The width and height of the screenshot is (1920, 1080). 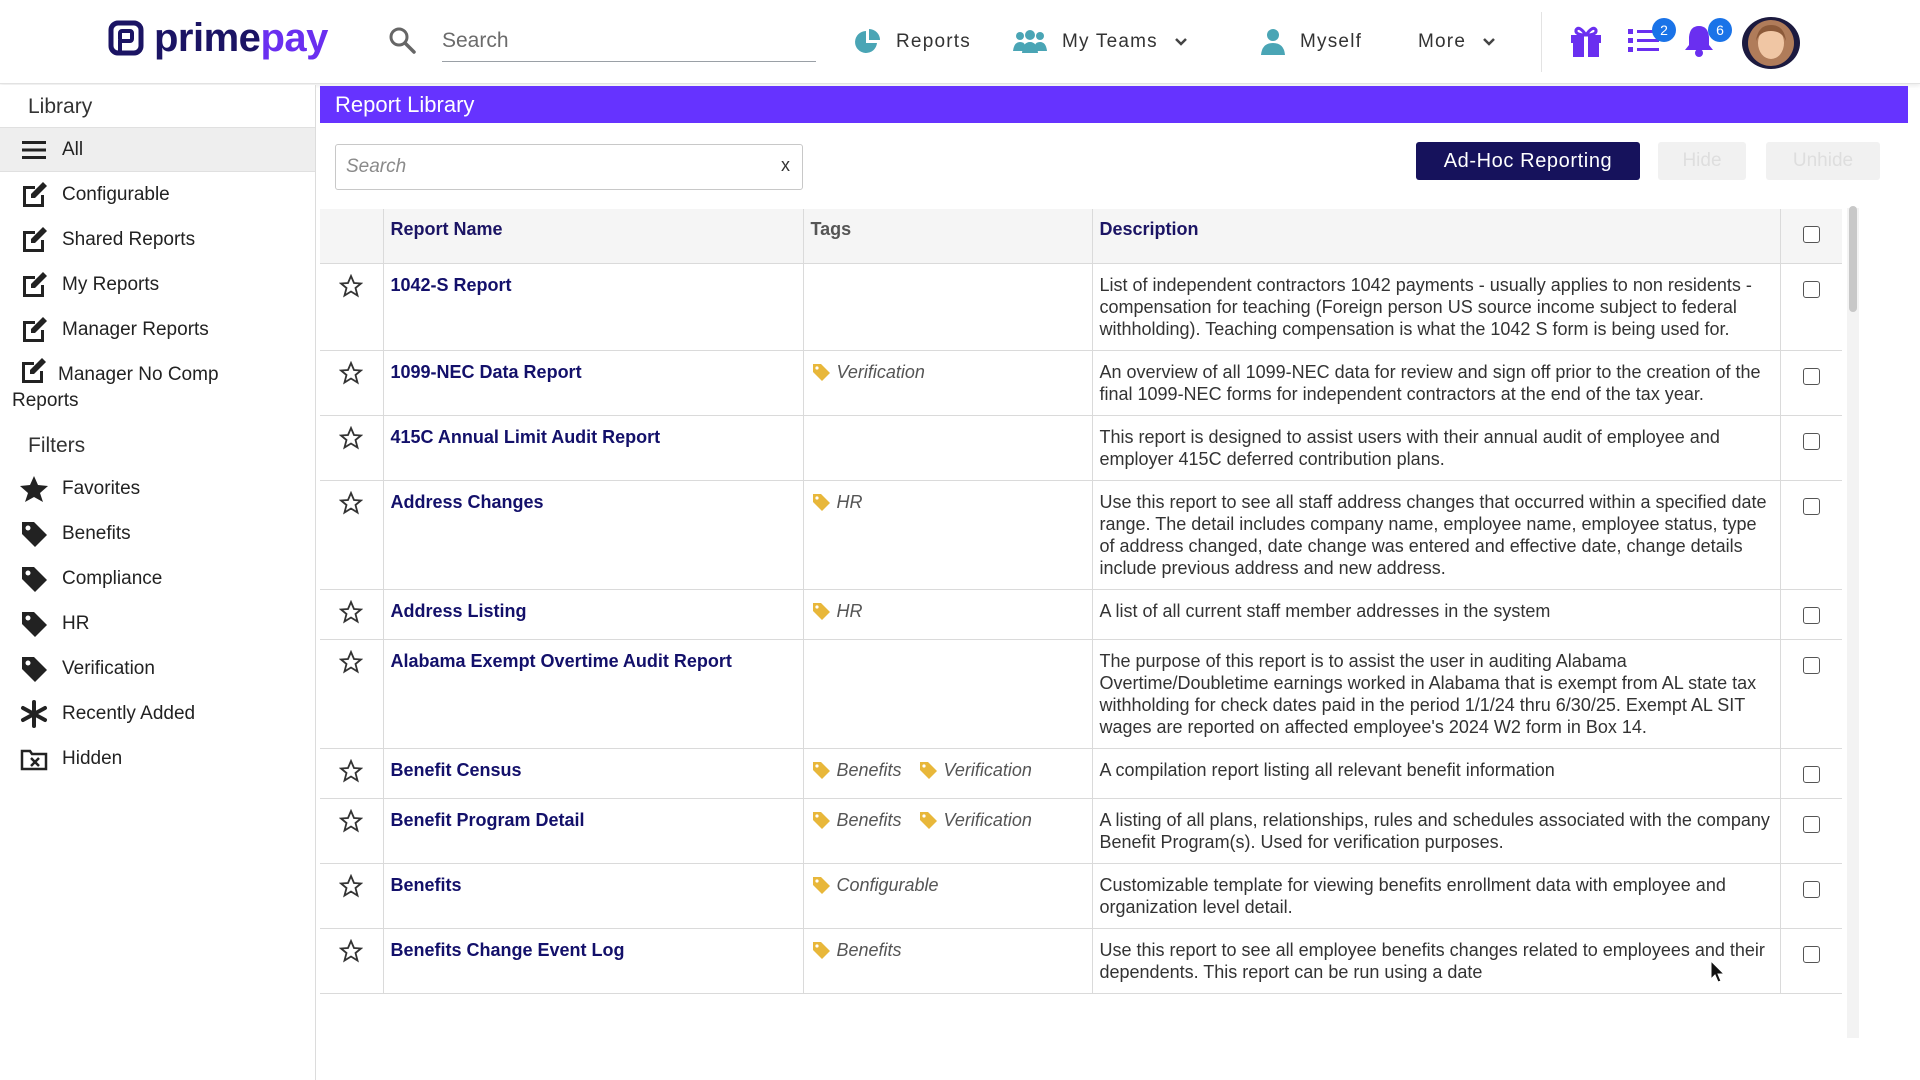 What do you see at coordinates (157, 668) in the screenshot?
I see `sidebar-filter-verification: Verification` at bounding box center [157, 668].